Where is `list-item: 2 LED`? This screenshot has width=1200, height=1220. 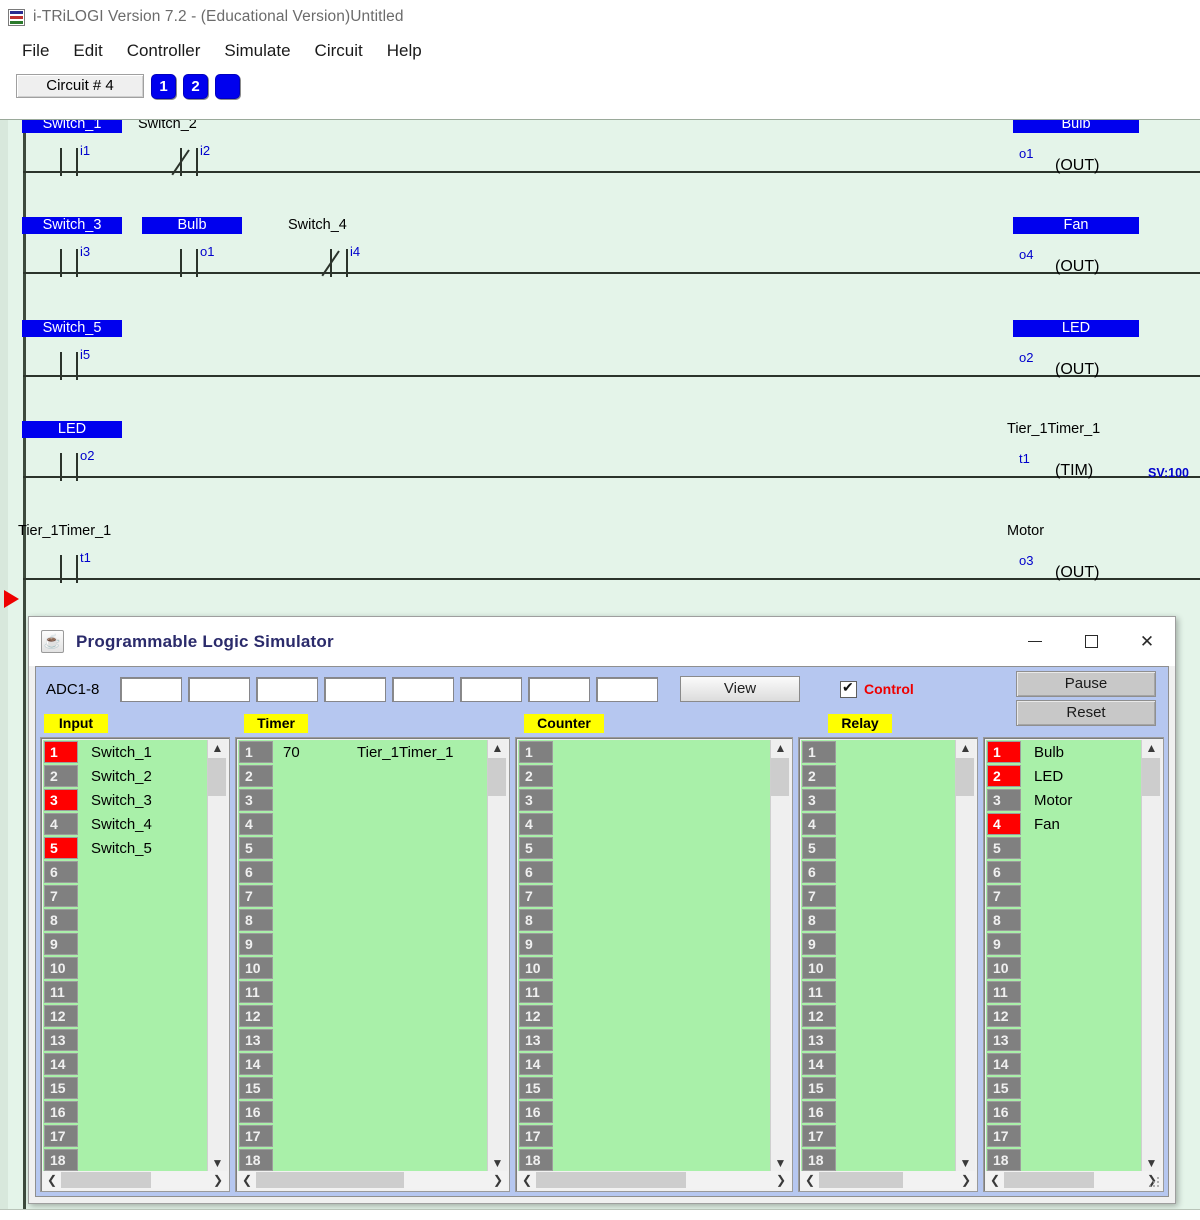
list-item: 2 LED is located at coordinates (1063, 776).